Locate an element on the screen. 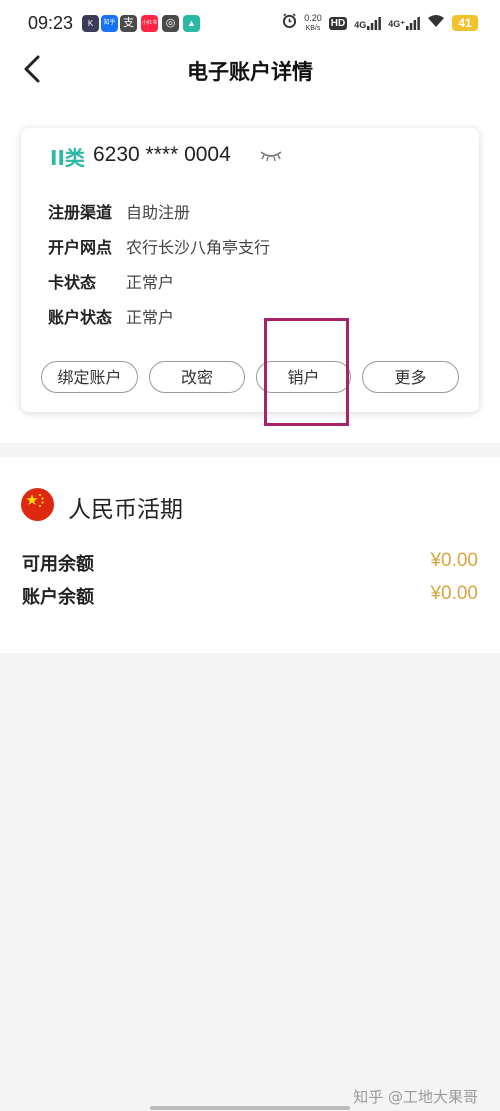 The width and height of the screenshot is (500, 1111). alarm-icon is located at coordinates (289, 23).